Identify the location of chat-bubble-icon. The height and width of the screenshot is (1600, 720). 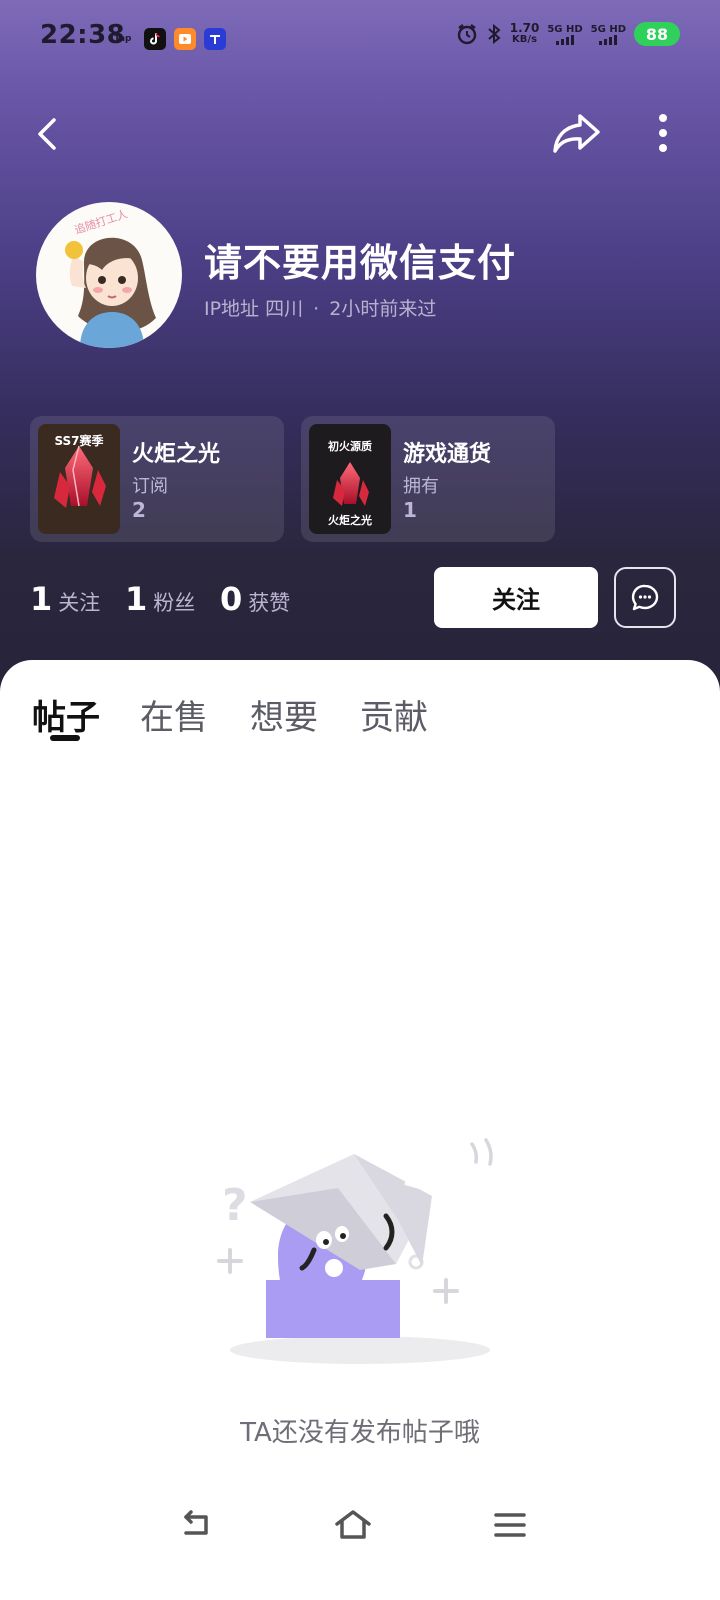
(645, 597).